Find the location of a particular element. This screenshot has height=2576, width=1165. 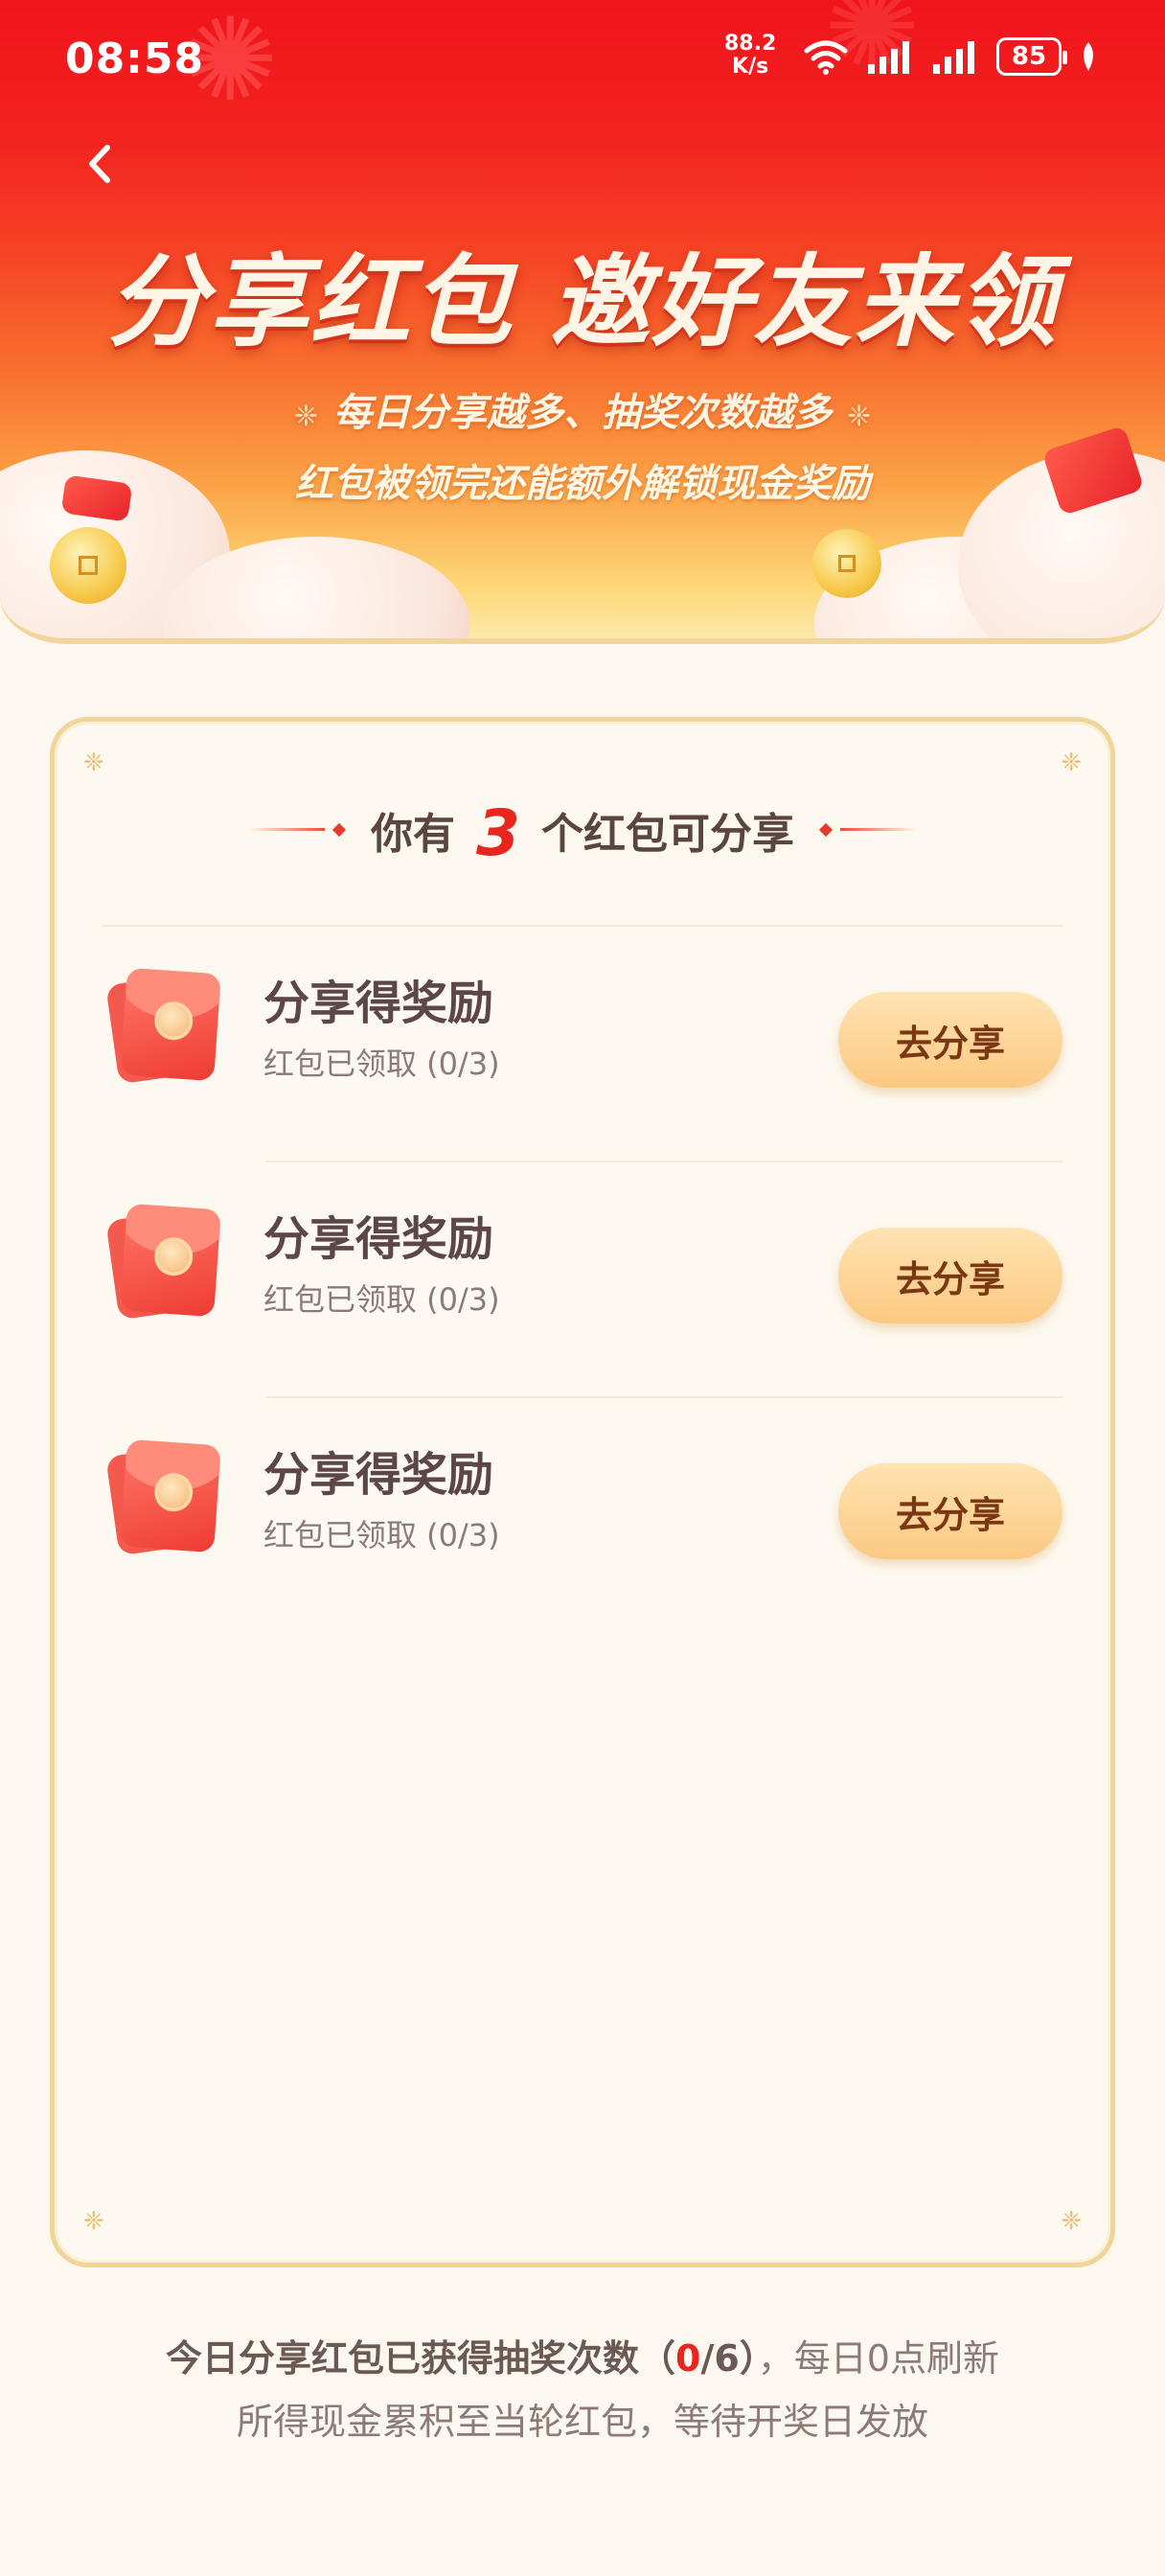

footer-note-line2: 所得现金累积至当轮红包，等待开奖日发放 is located at coordinates (582, 2422).